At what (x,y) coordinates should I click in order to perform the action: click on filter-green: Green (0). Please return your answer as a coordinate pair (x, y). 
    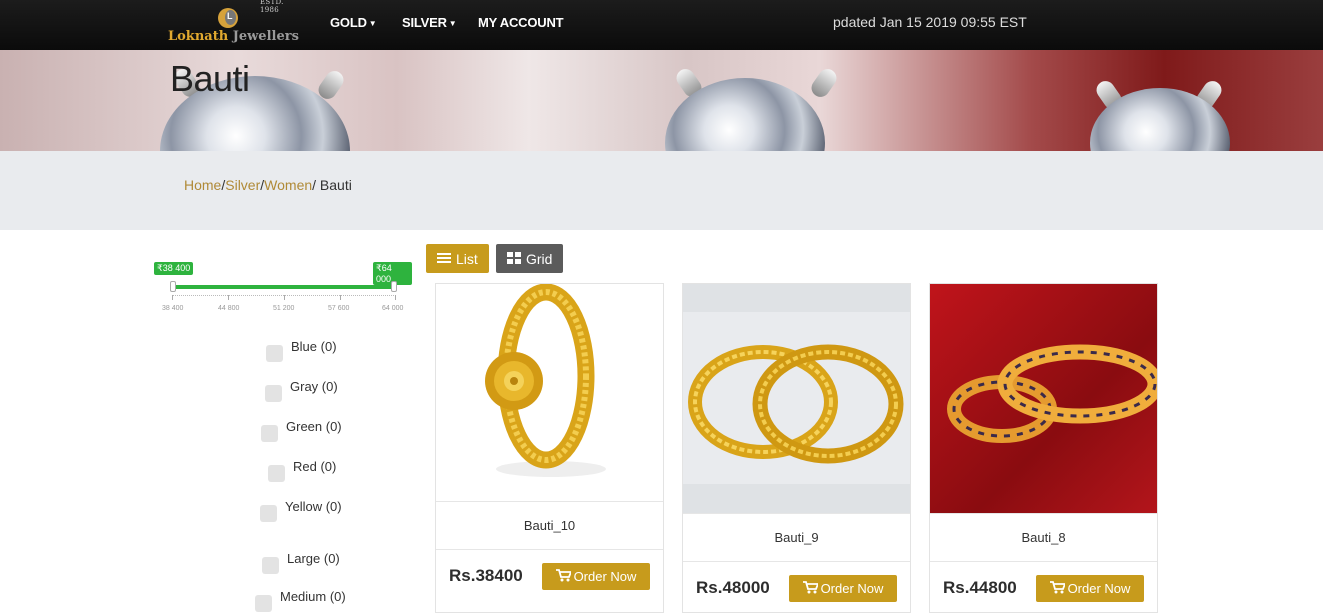
    Looking at the image, I should click on (301, 430).